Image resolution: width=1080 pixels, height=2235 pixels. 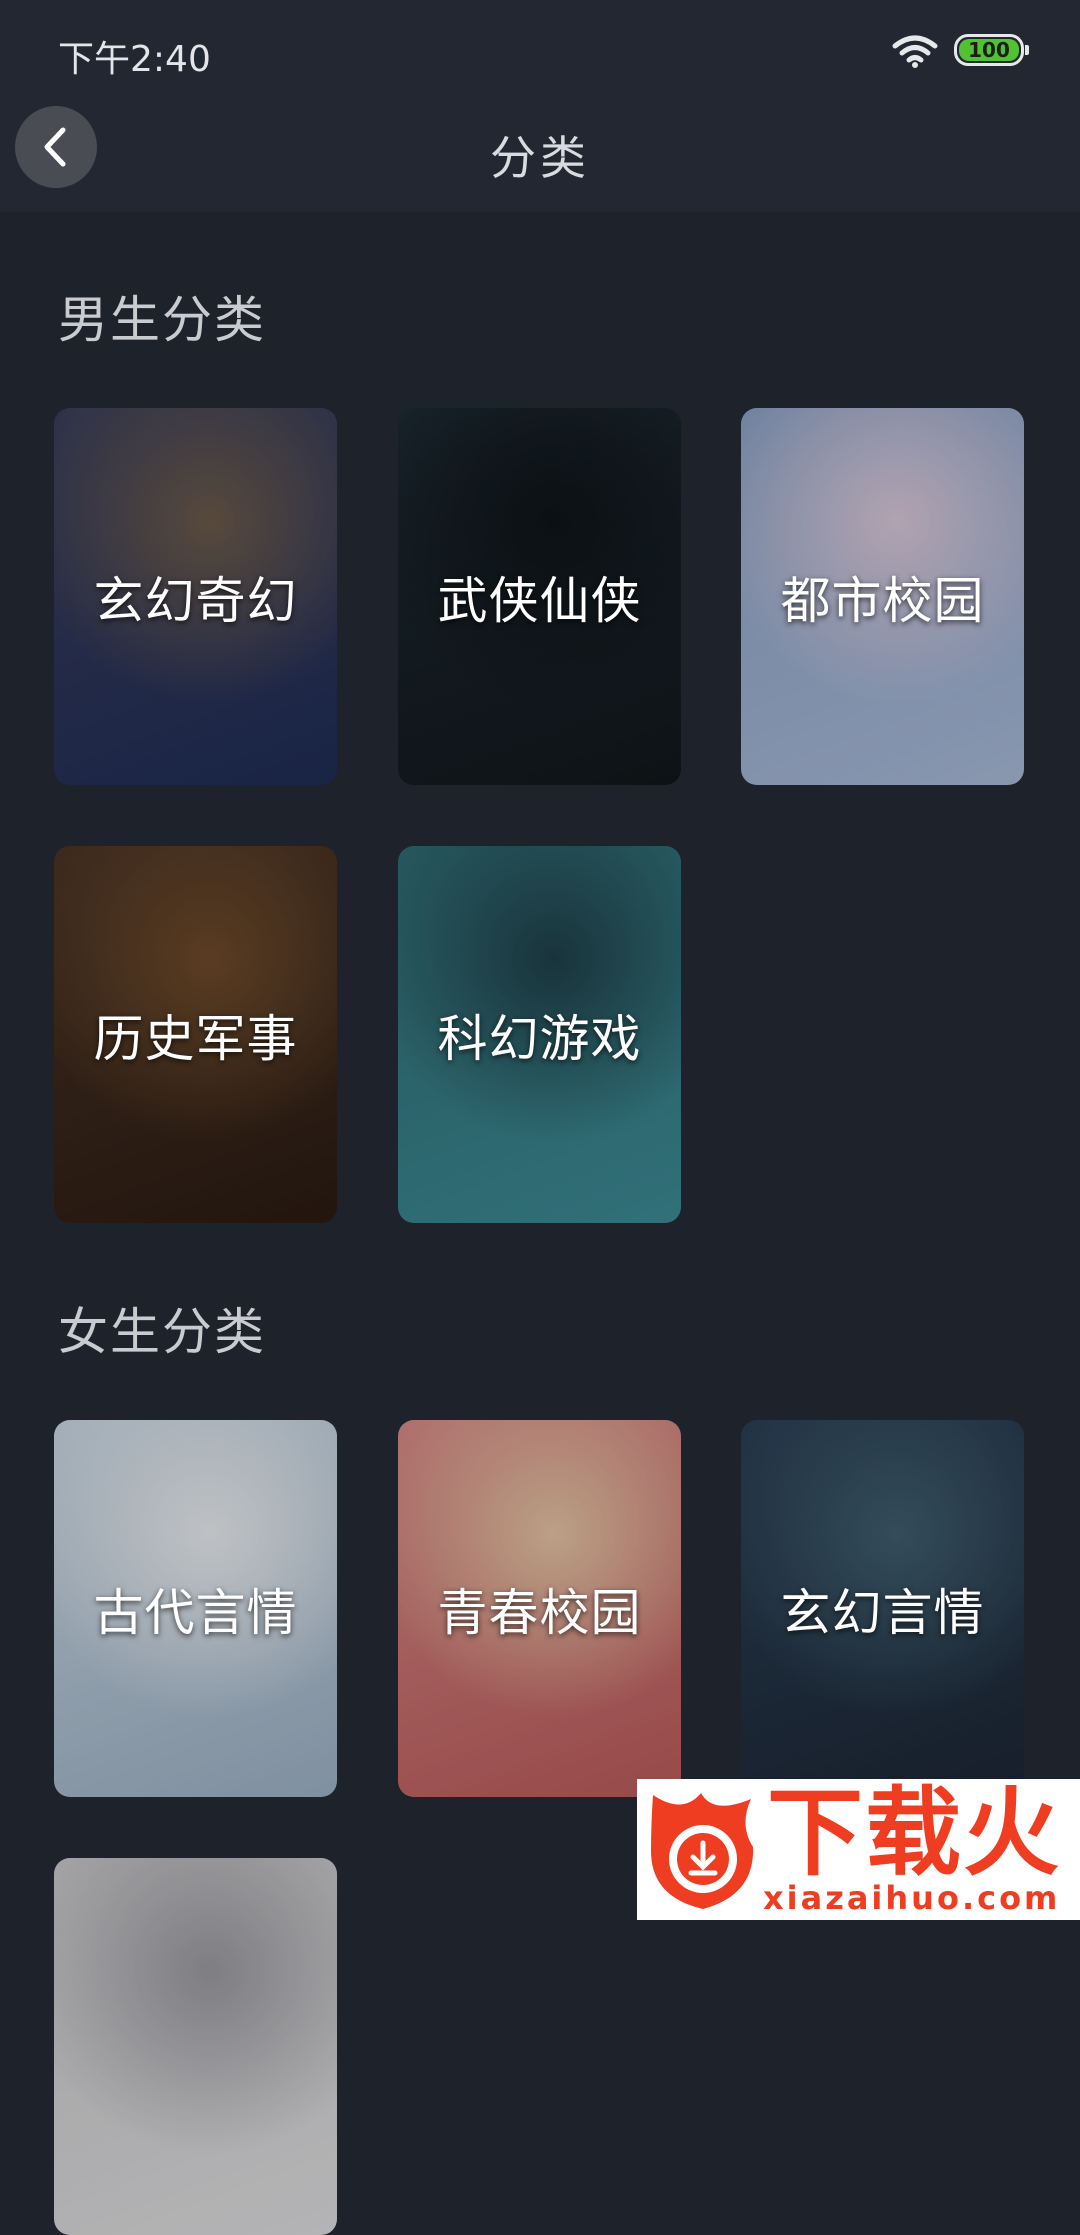 What do you see at coordinates (162, 1332) in the screenshot?
I see `section-title-female: 女生分类` at bounding box center [162, 1332].